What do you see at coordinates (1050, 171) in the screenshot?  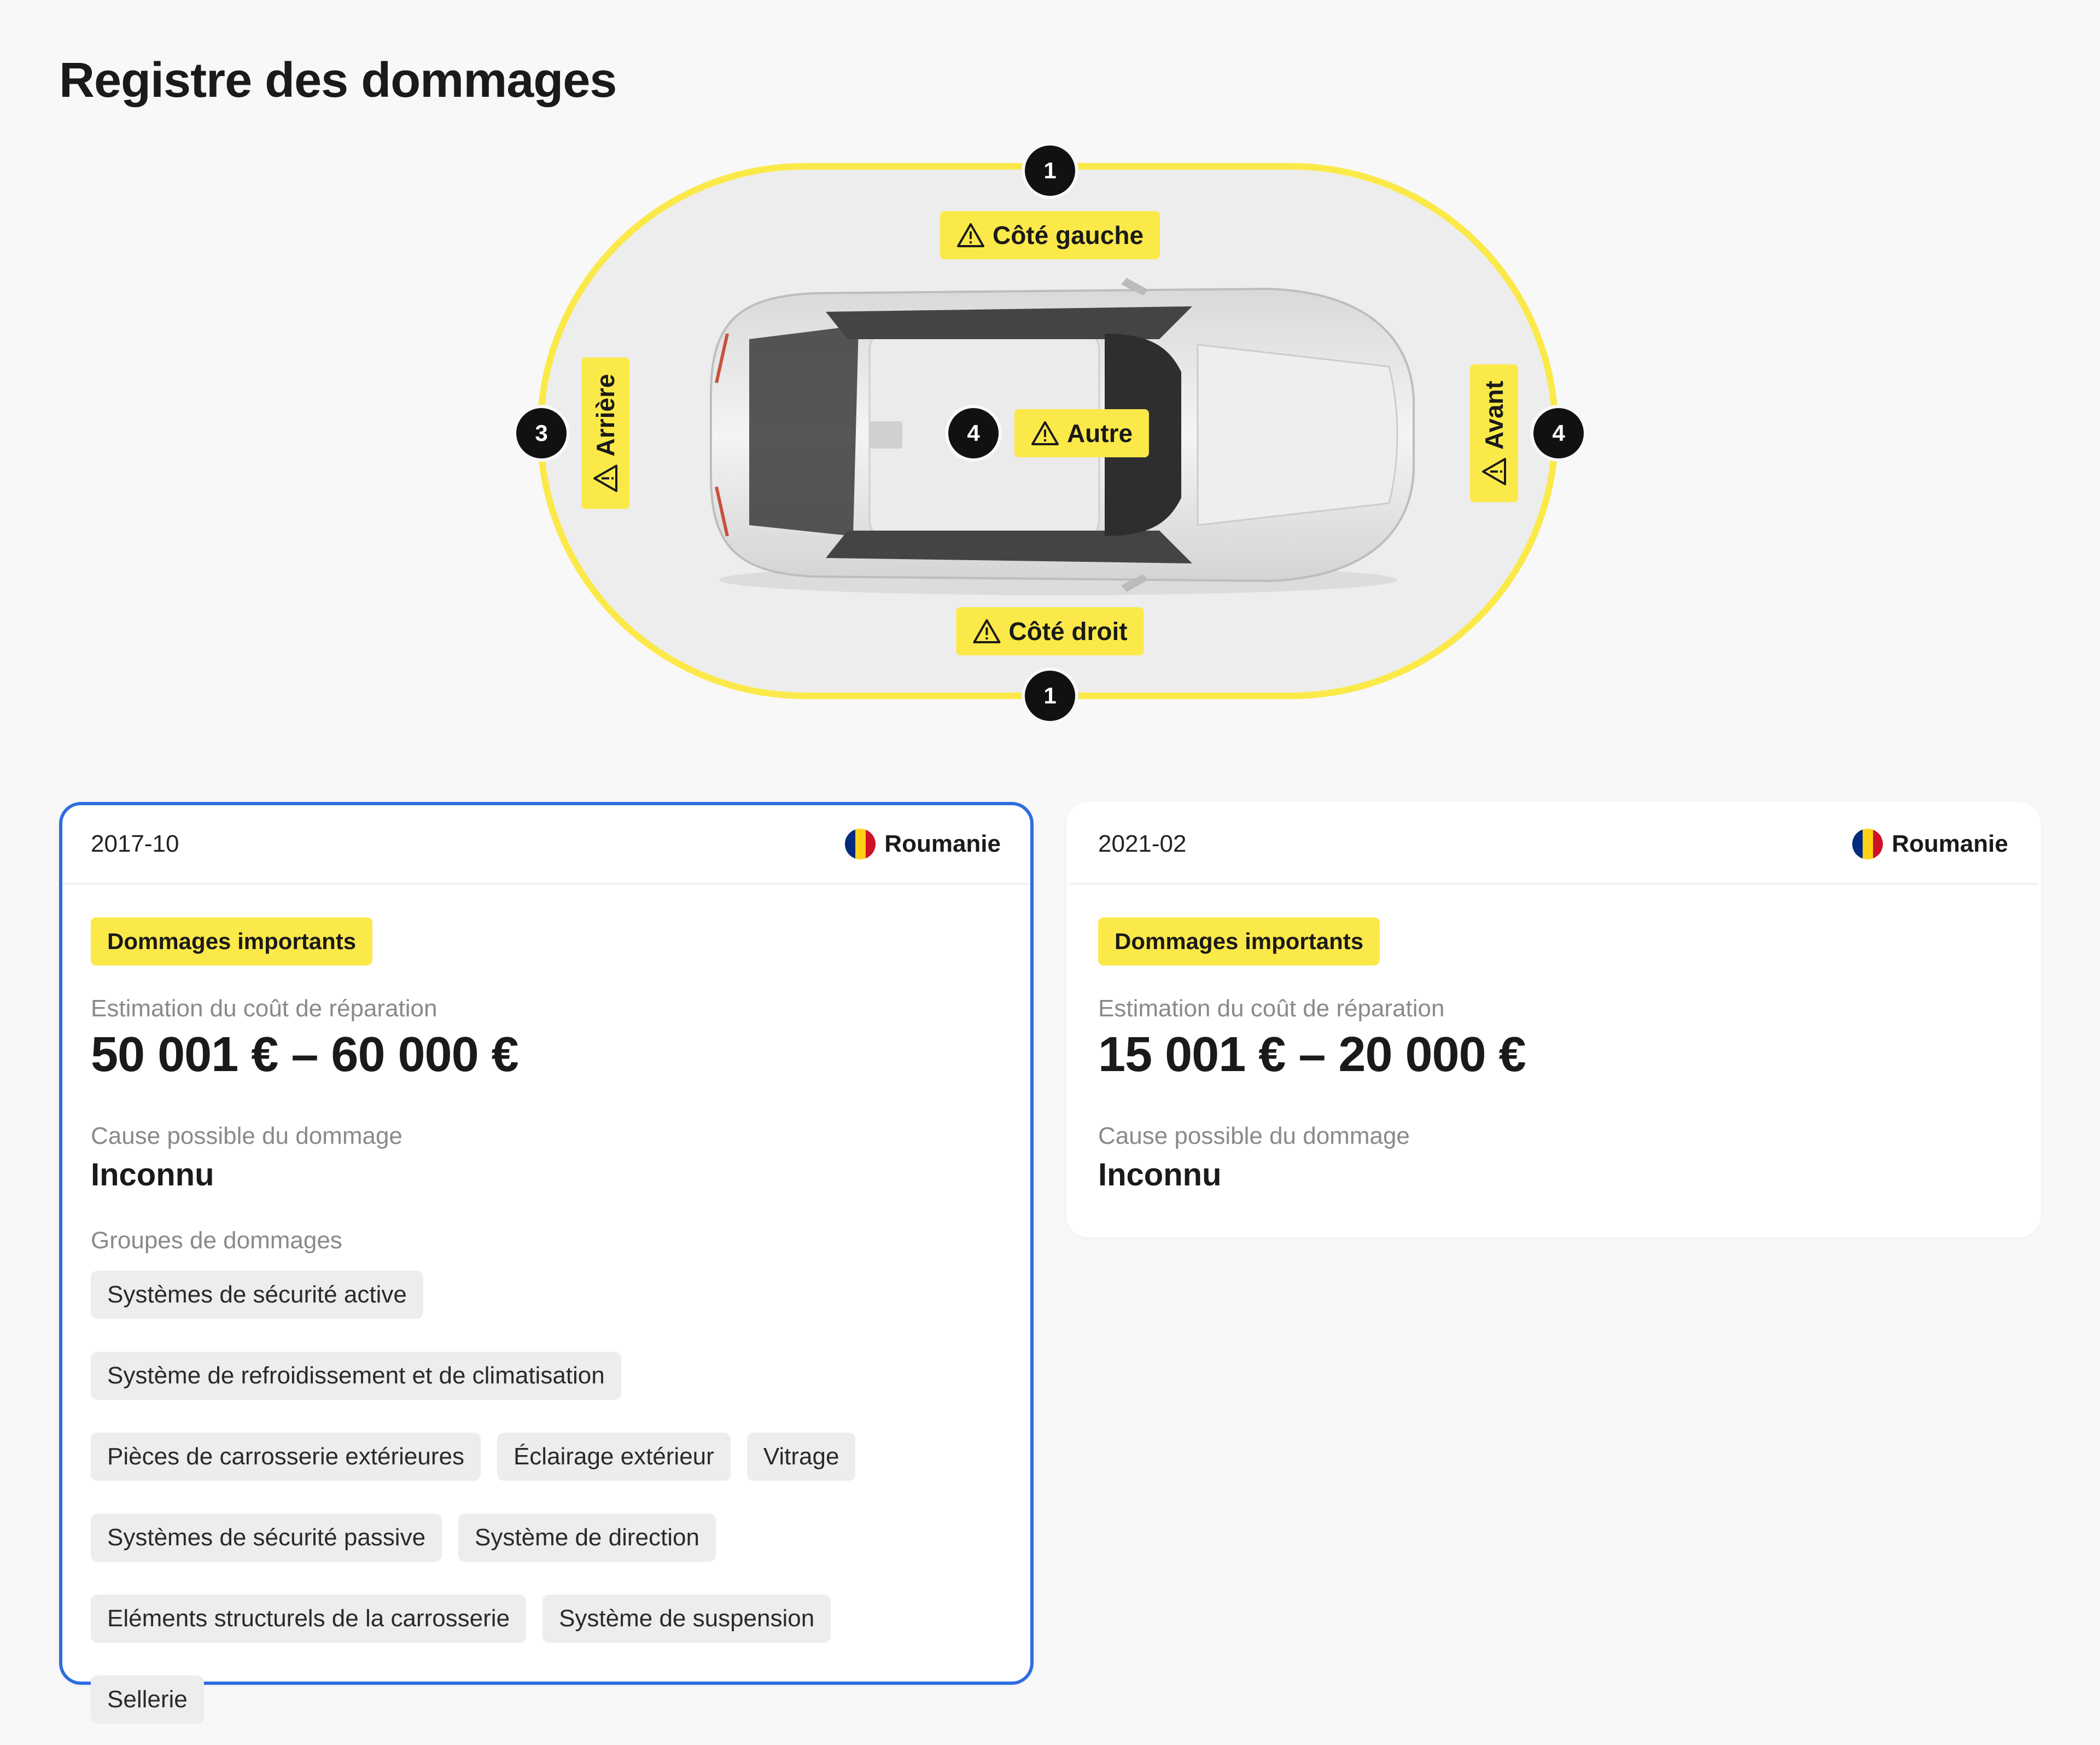 I see `left-side-count-badge: 1` at bounding box center [1050, 171].